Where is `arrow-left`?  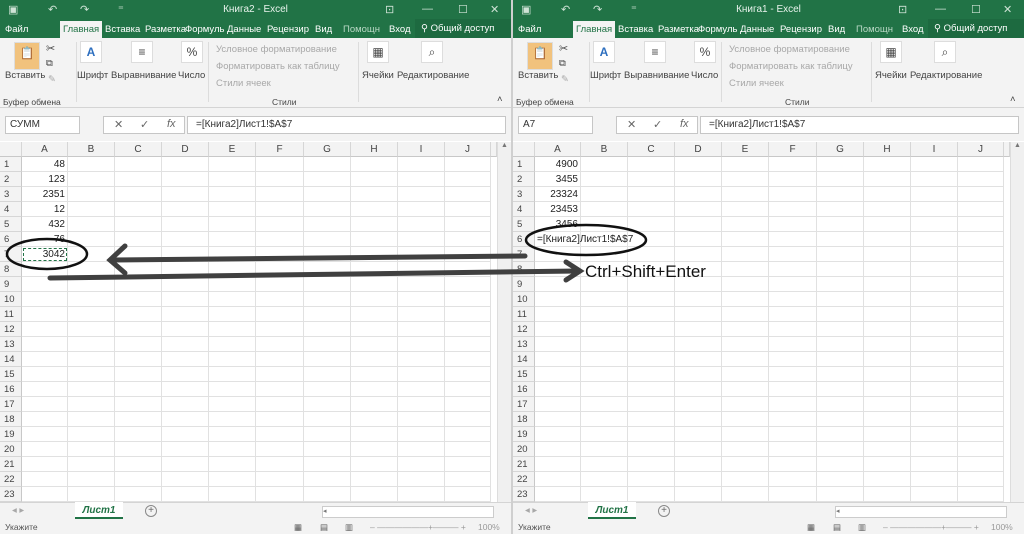
arrow-left is located at coordinates (317, 259).